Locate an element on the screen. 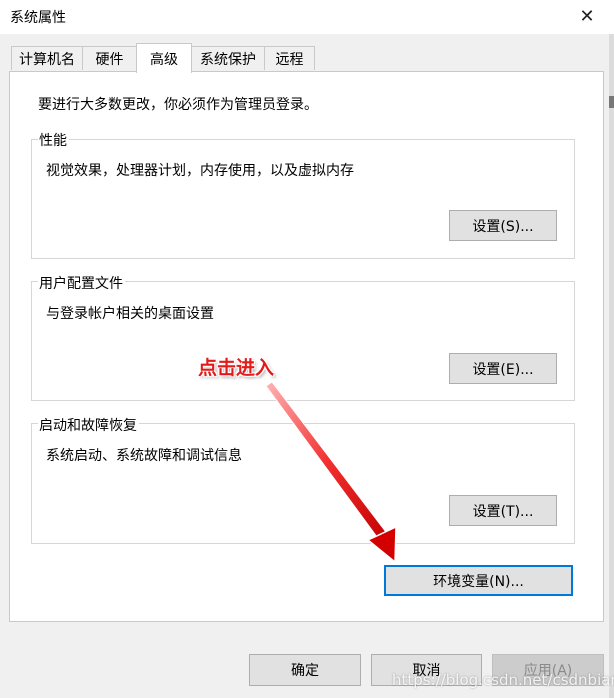 Image resolution: width=614 pixels, height=698 pixels. annotation-label: 点击进入 is located at coordinates (236, 368).